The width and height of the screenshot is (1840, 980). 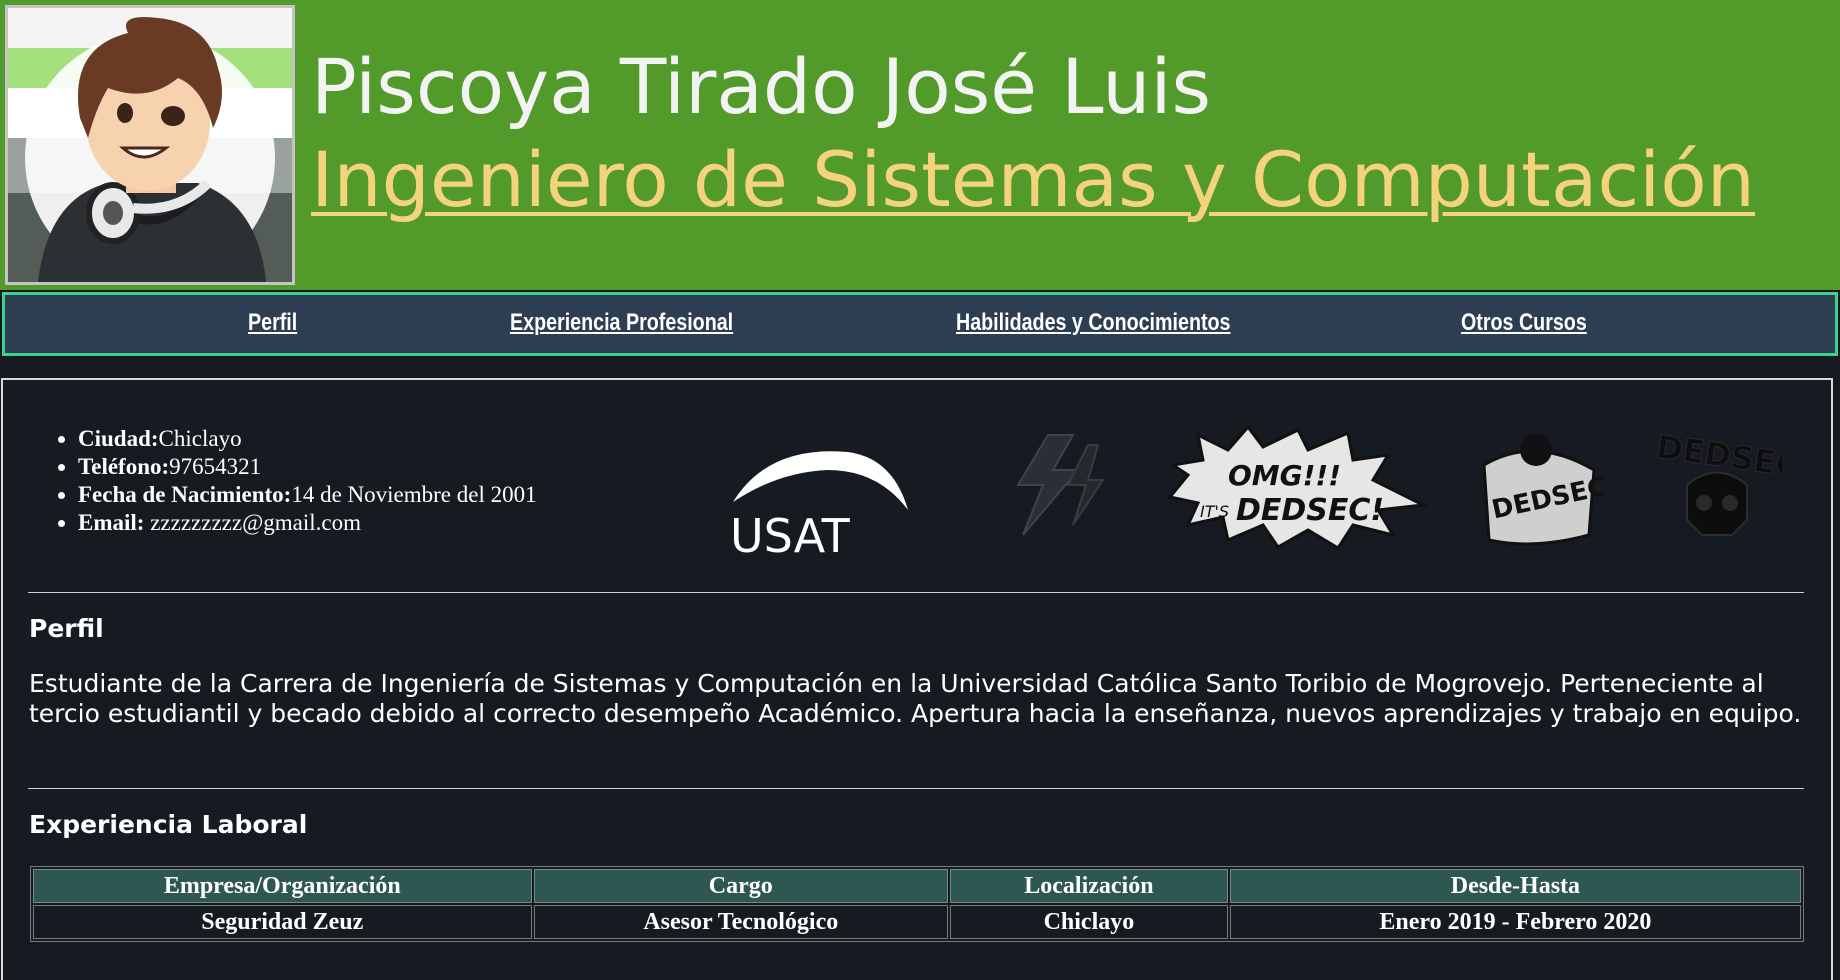 I want to click on nav-link-perfil: Perfil, so click(x=272, y=323).